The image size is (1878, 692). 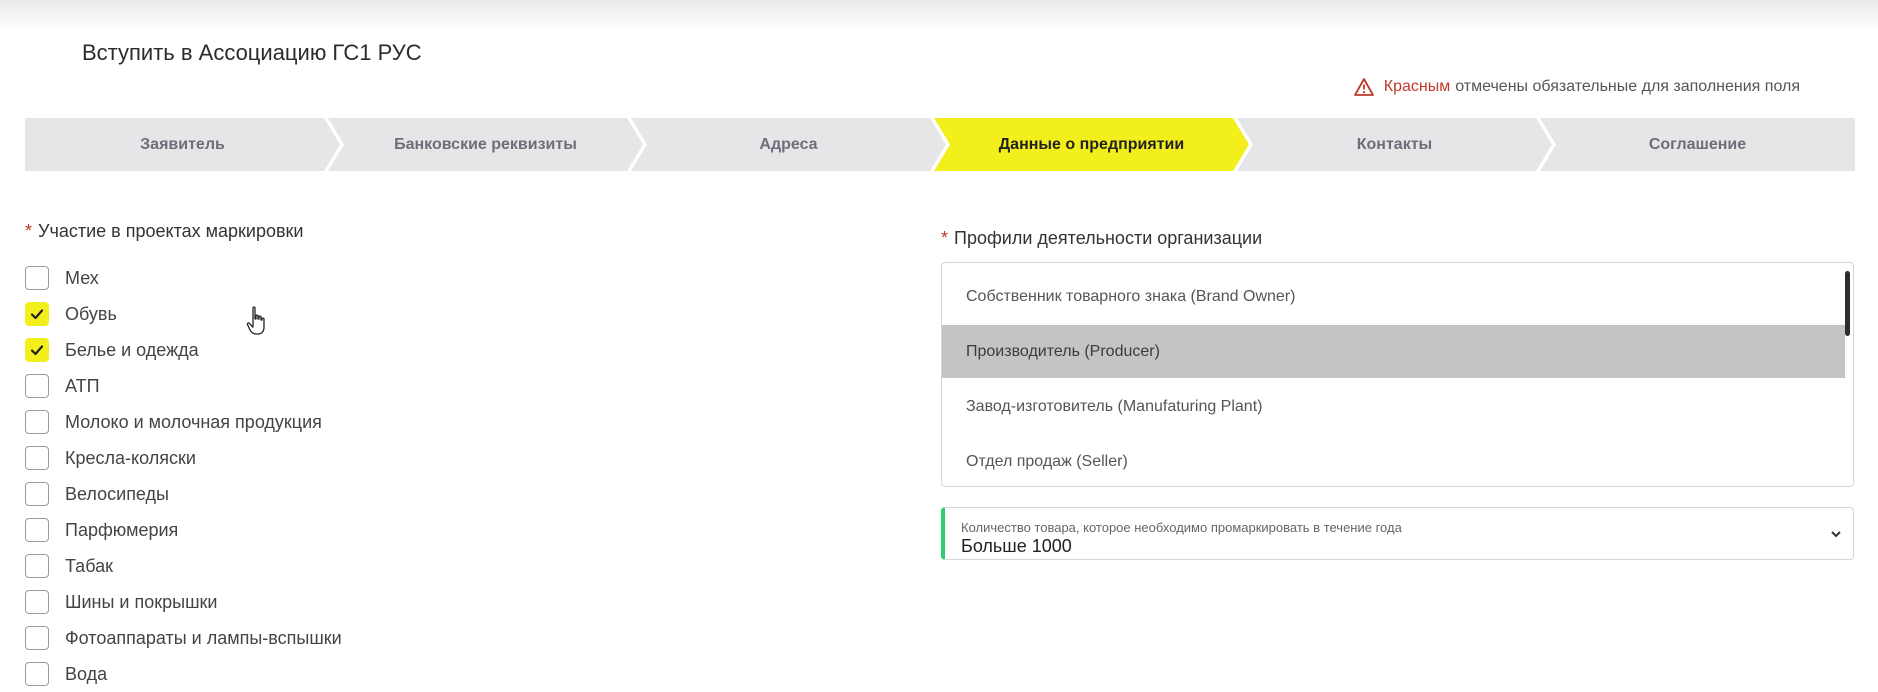 I want to click on activity-profiles-label: * Профили деятельности организации, so click(x=1101, y=238).